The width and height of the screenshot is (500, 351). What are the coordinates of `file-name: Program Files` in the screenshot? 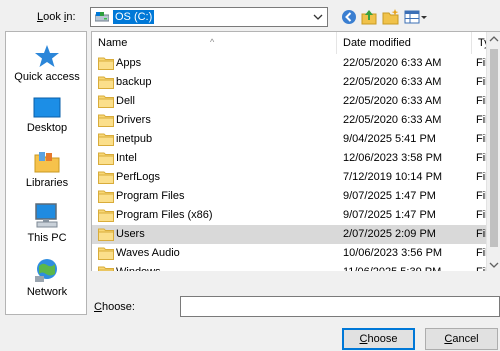 It's located at (150, 196).